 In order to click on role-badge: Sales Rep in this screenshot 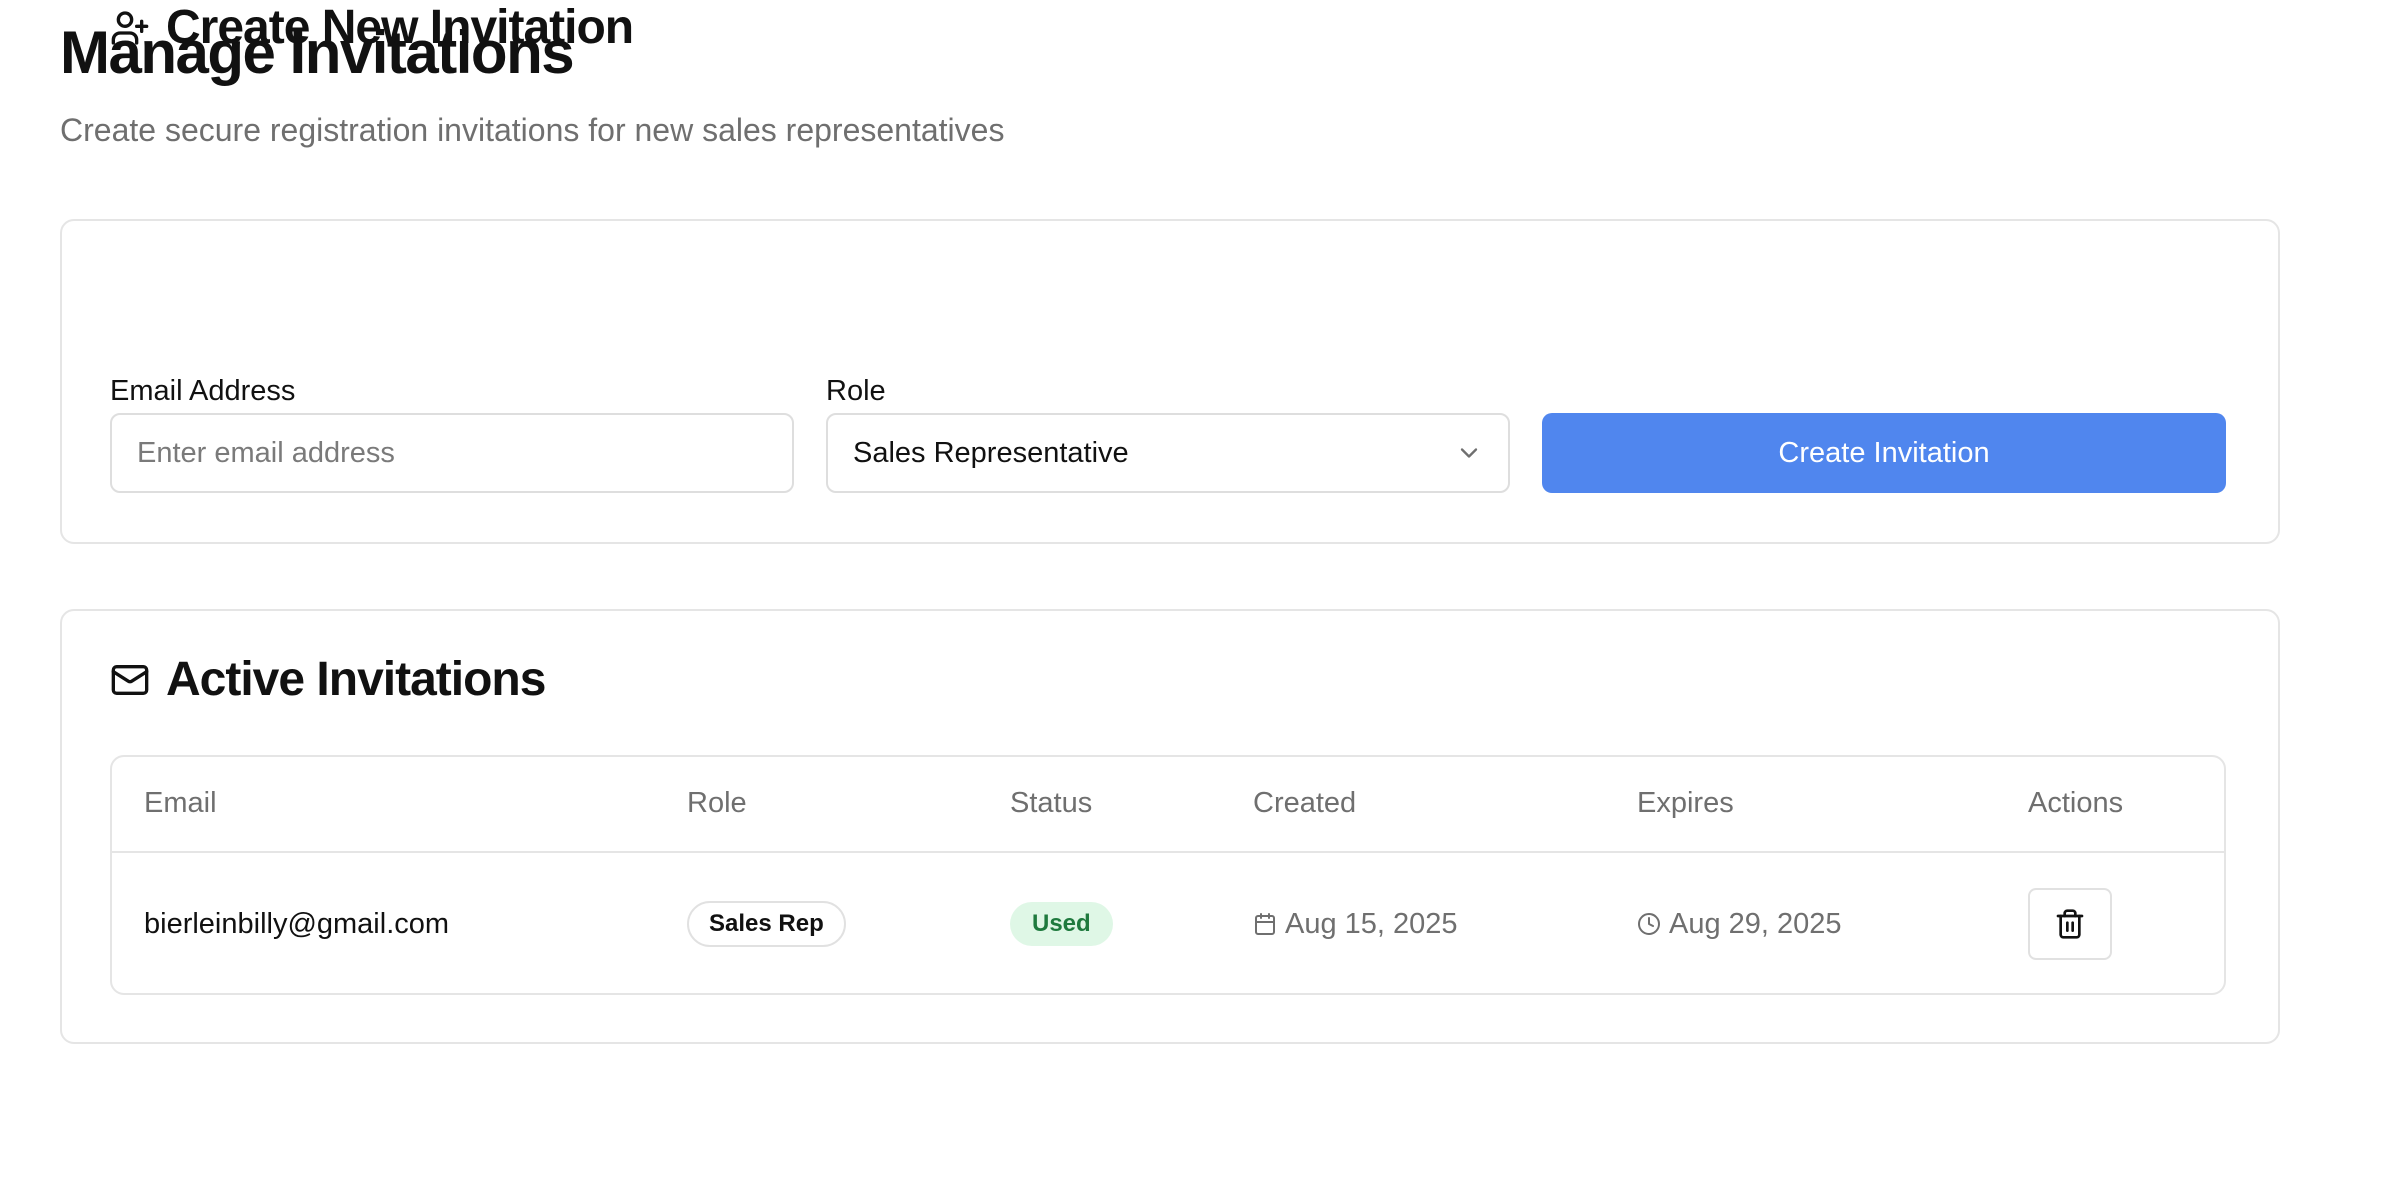, I will do `click(766, 924)`.